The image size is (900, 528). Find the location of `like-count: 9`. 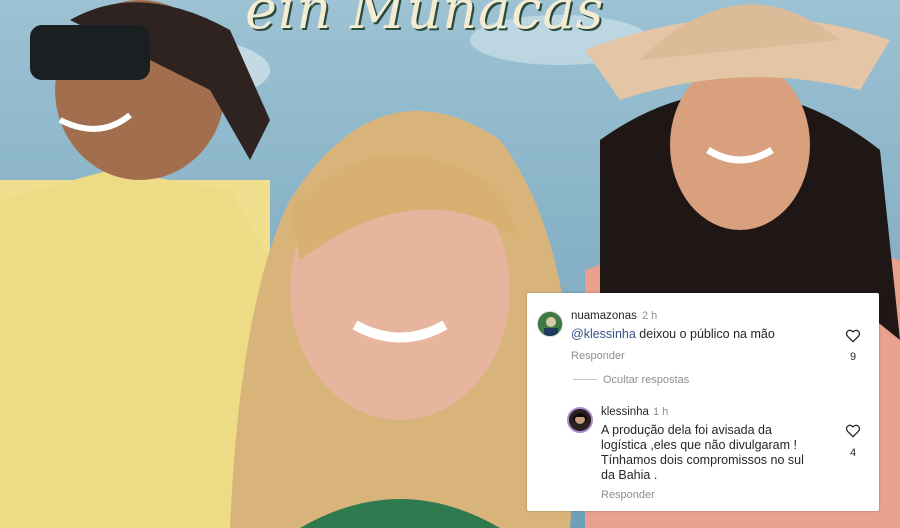

like-count: 9 is located at coordinates (853, 357).